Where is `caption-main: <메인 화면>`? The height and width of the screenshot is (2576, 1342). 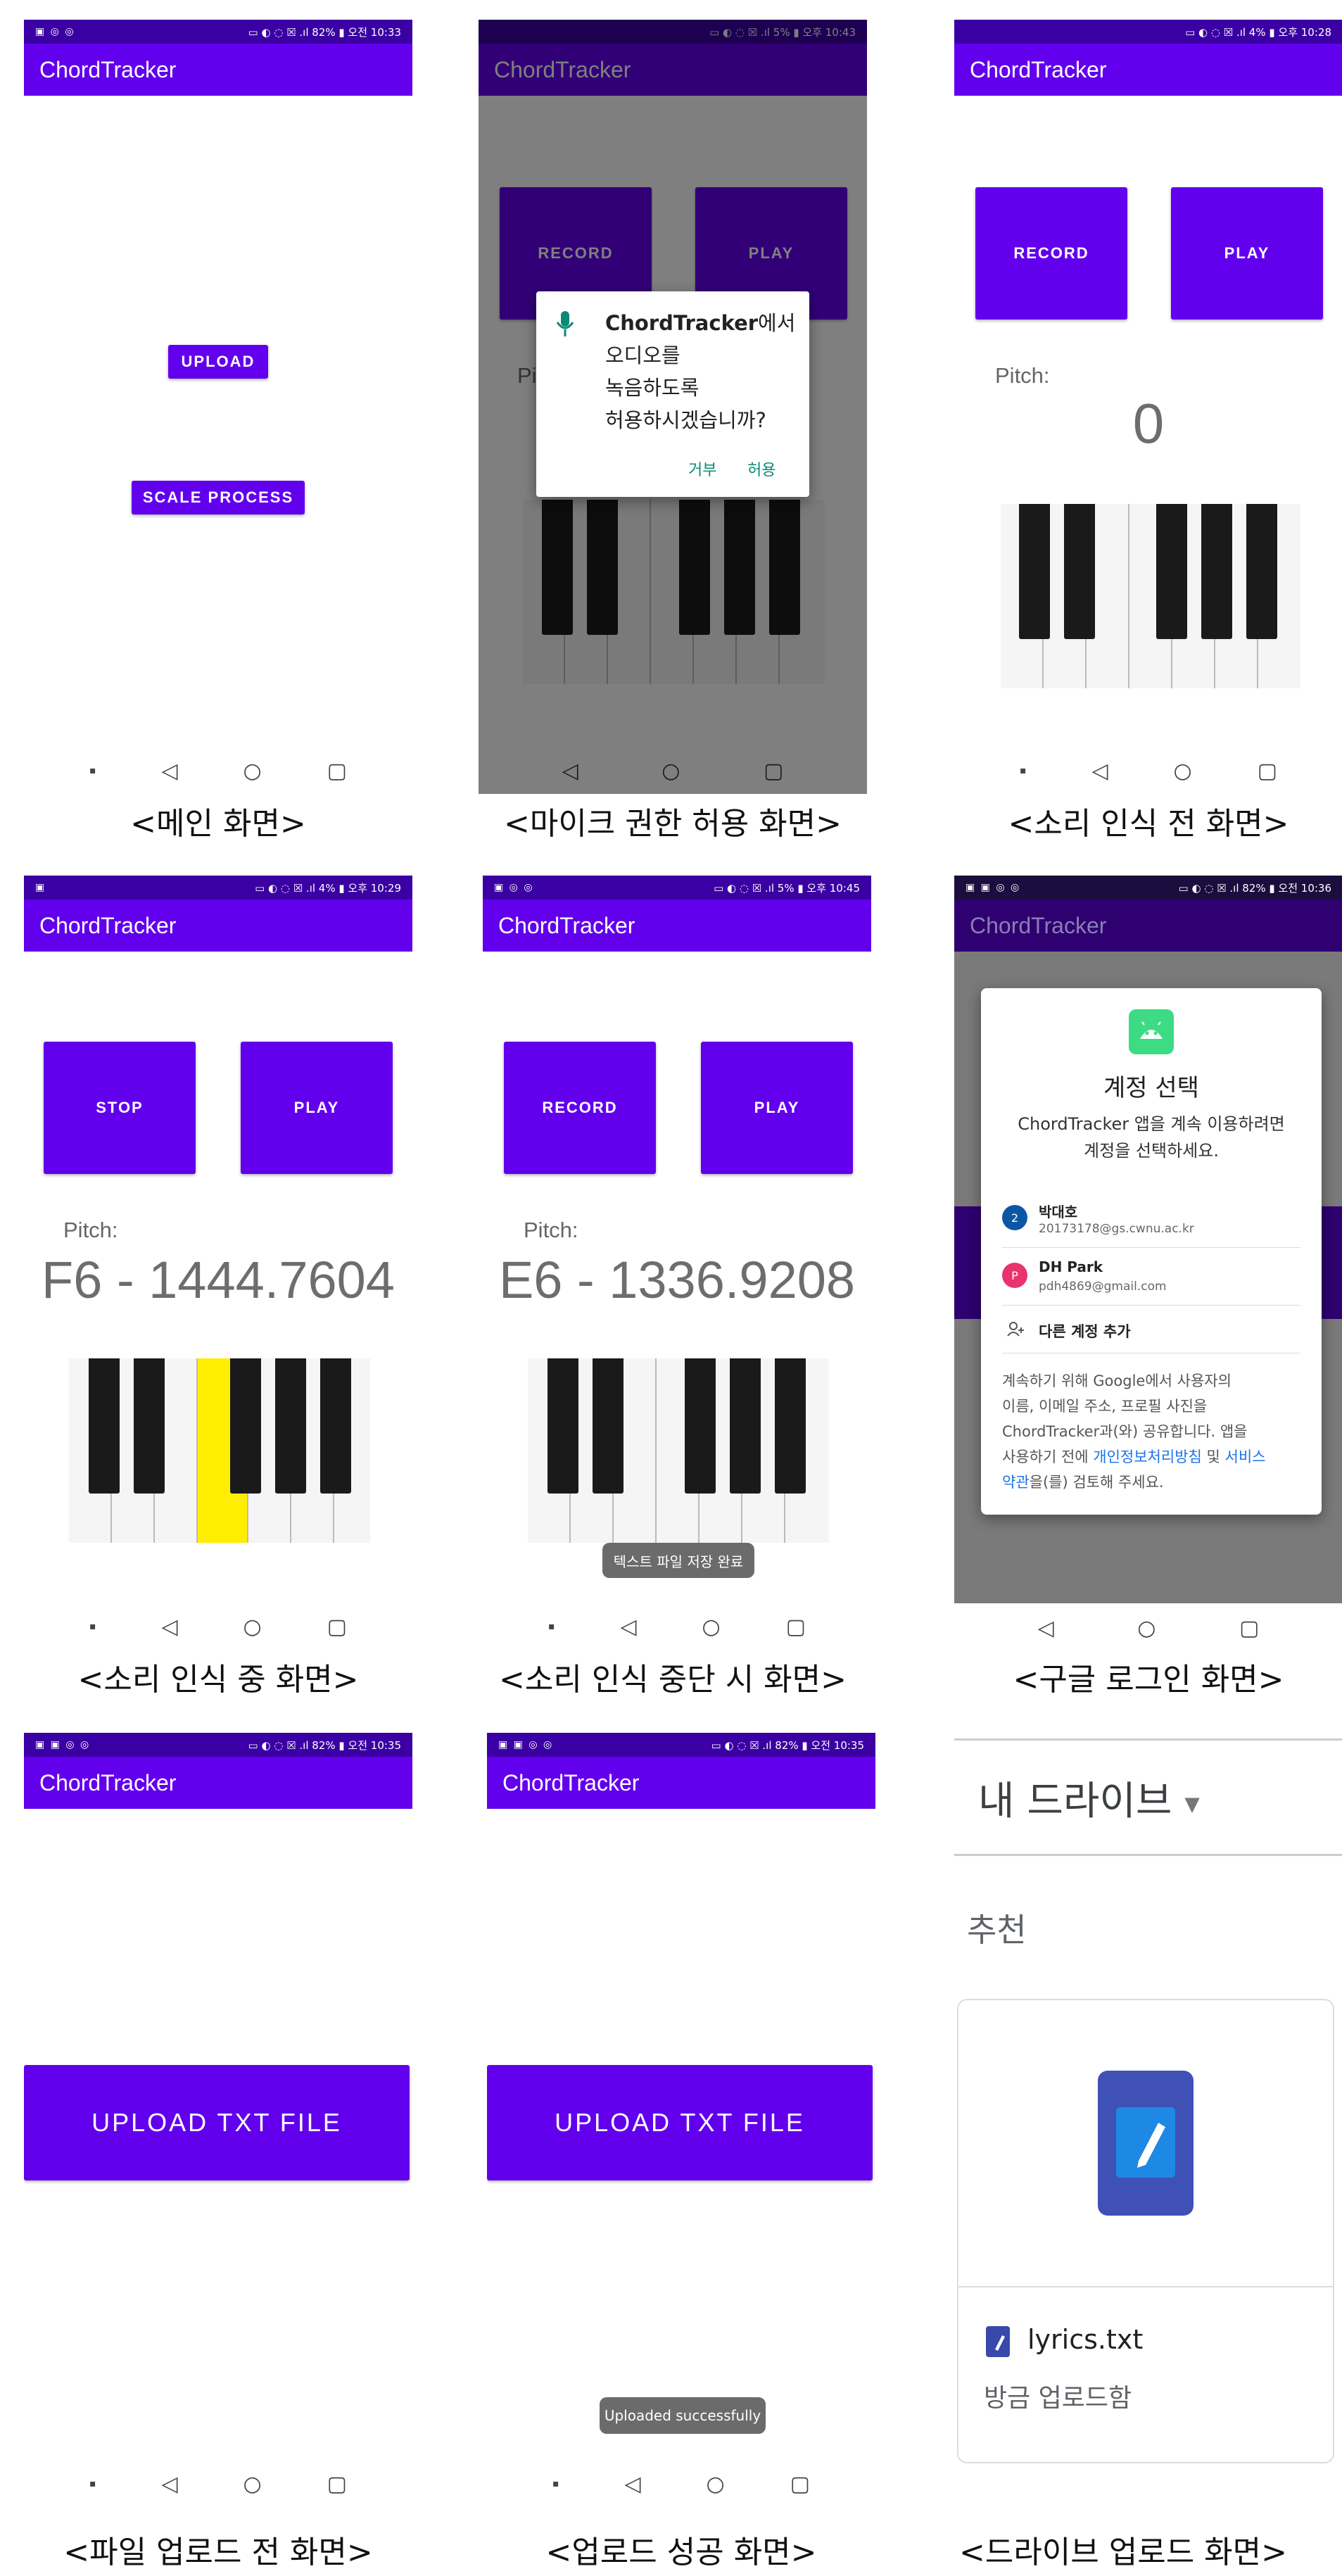 caption-main: <메인 화면> is located at coordinates (218, 824).